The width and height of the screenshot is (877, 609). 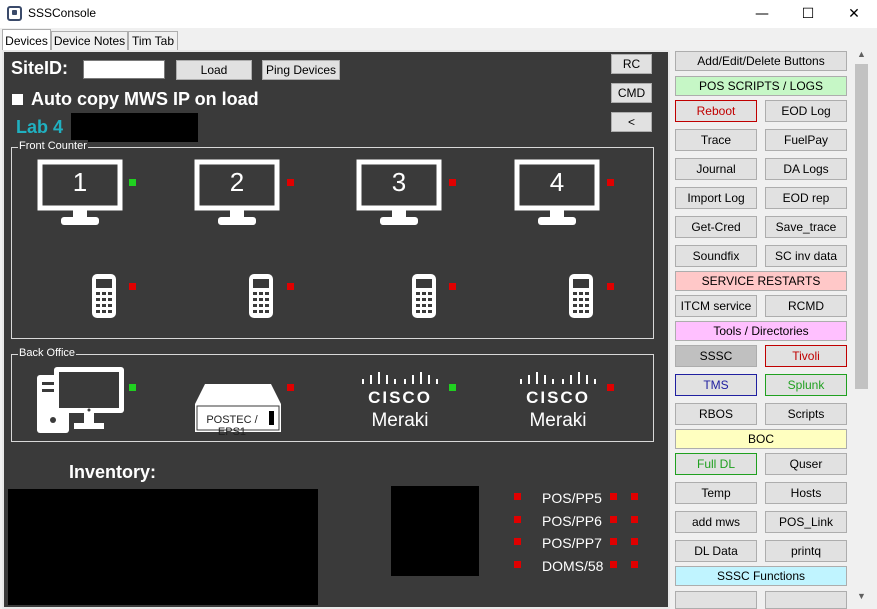 I want to click on ping-devices-button: Ping Devices, so click(x=301, y=70).